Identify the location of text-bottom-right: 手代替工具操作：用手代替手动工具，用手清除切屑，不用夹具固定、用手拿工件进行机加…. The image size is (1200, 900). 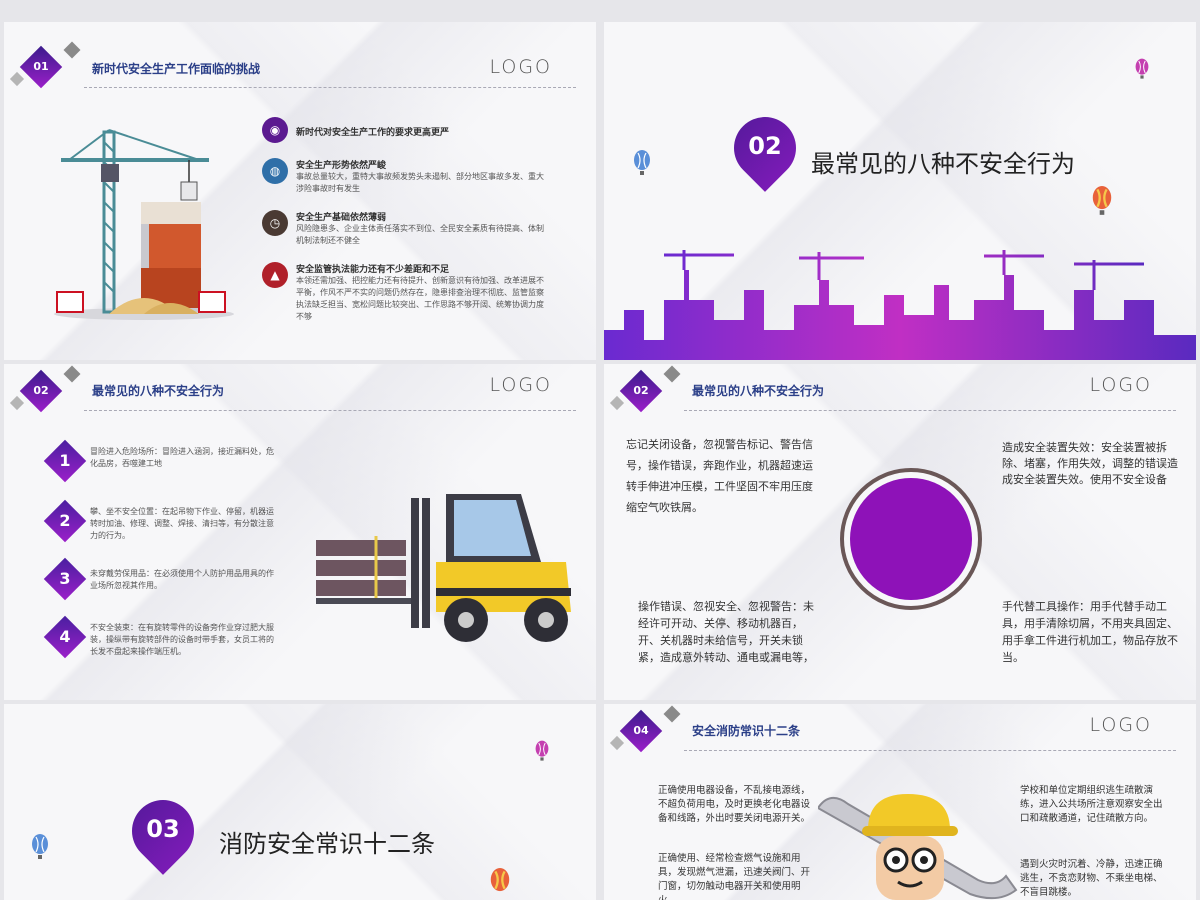
(1090, 632).